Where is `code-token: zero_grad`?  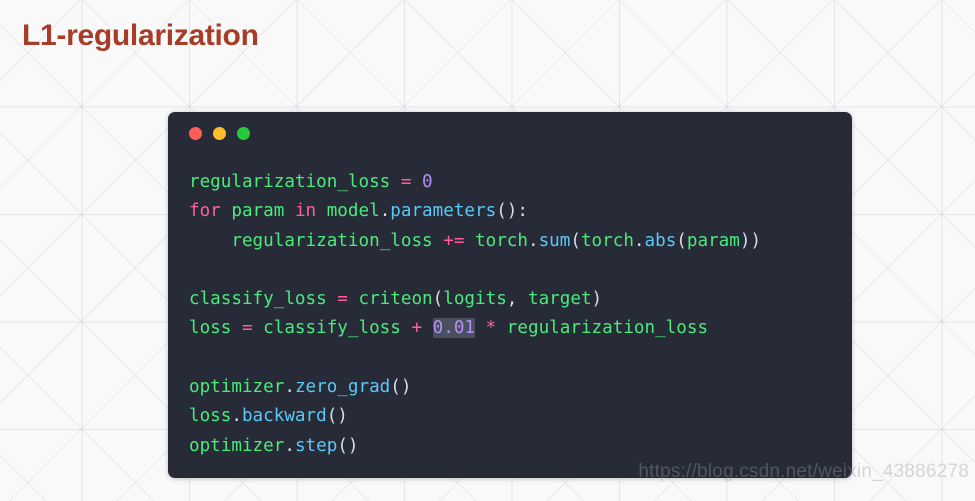
code-token: zero_grad is located at coordinates (342, 387).